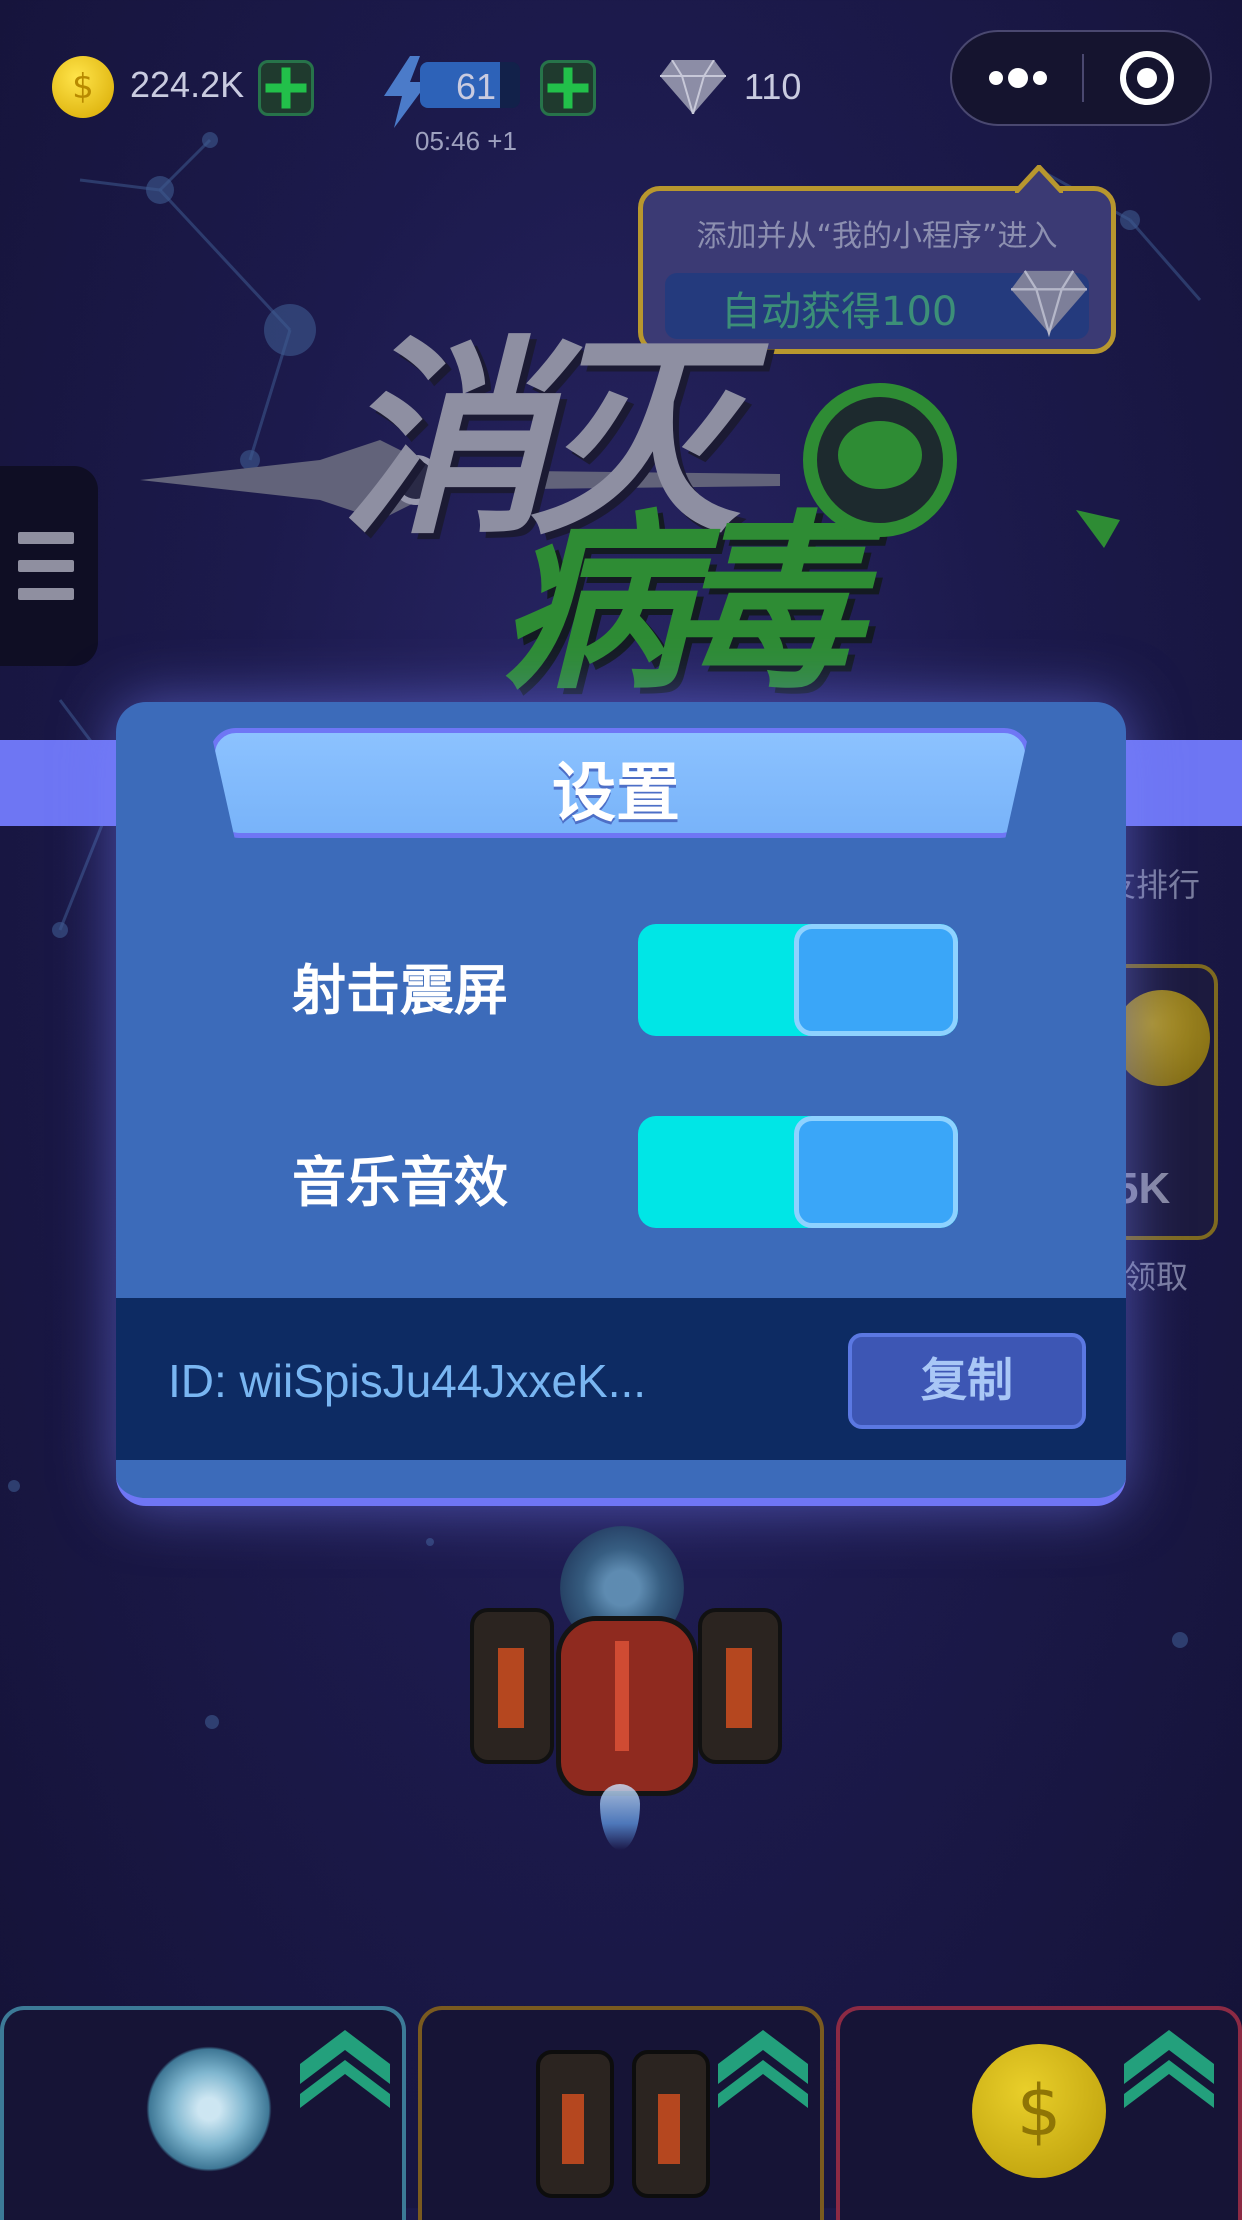  I want to click on player-ship, so click(621, 1685).